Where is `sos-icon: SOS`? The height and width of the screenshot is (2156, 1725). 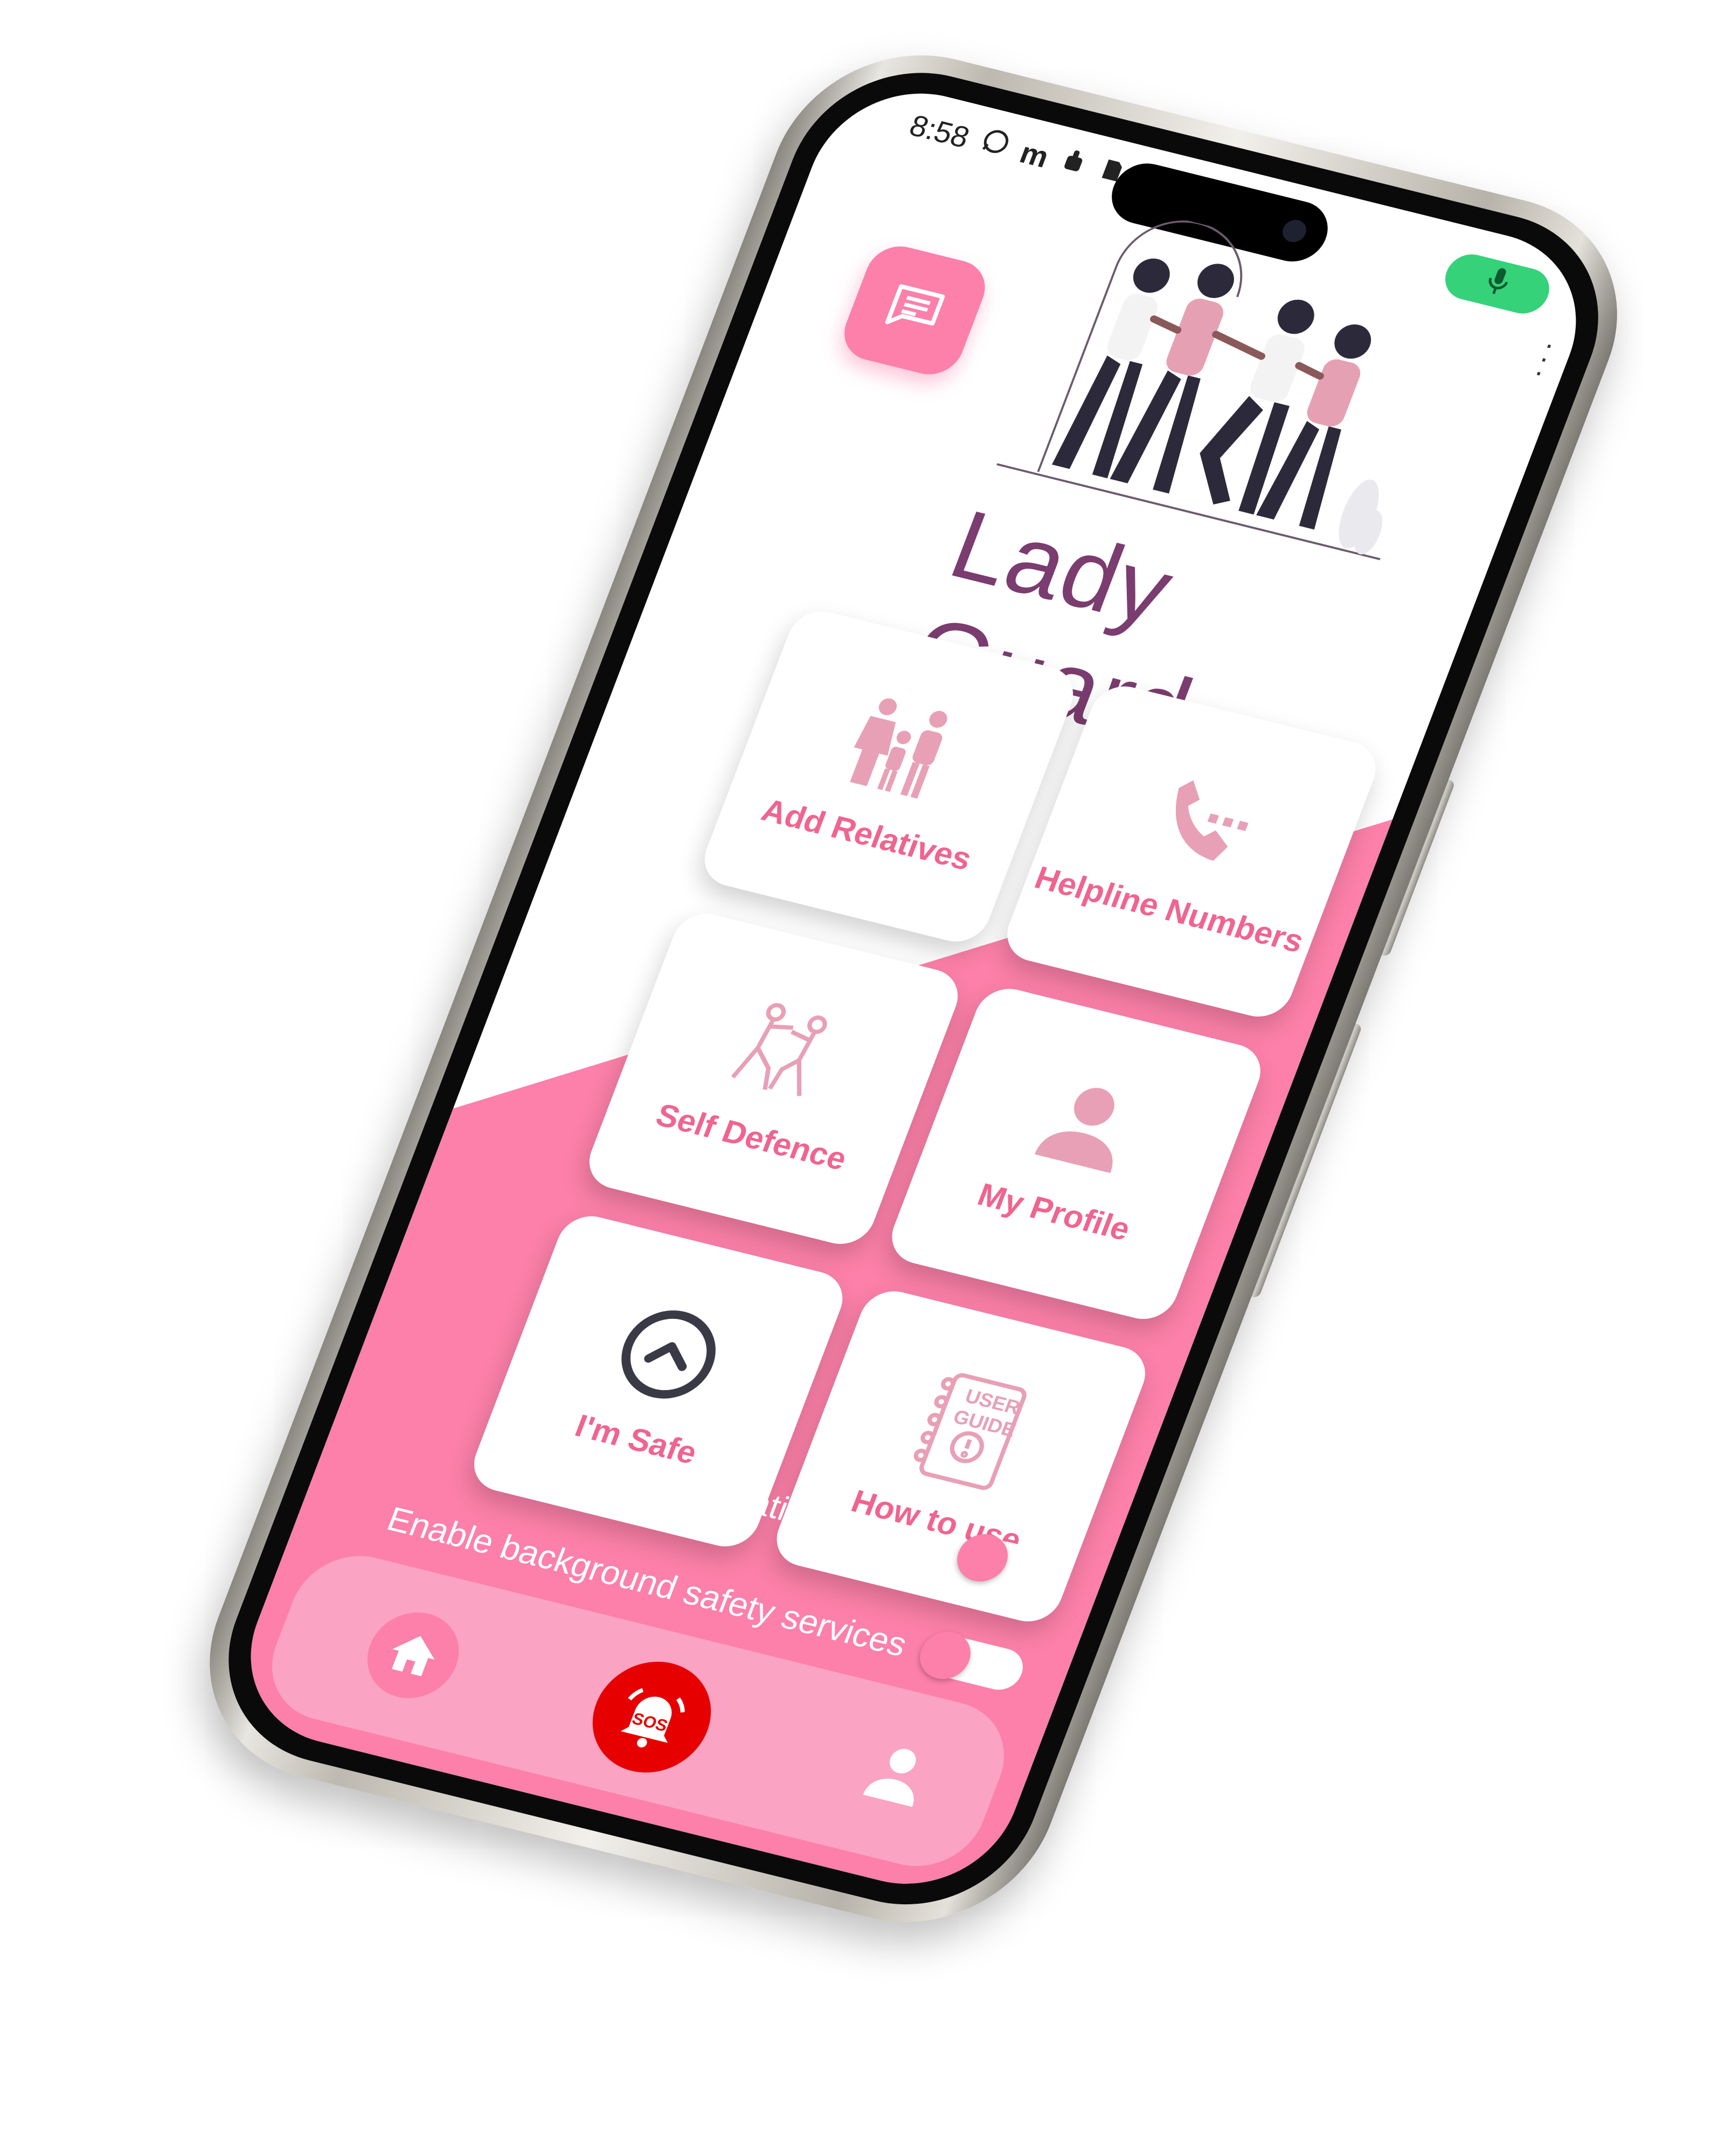
sos-icon: SOS is located at coordinates (652, 1717).